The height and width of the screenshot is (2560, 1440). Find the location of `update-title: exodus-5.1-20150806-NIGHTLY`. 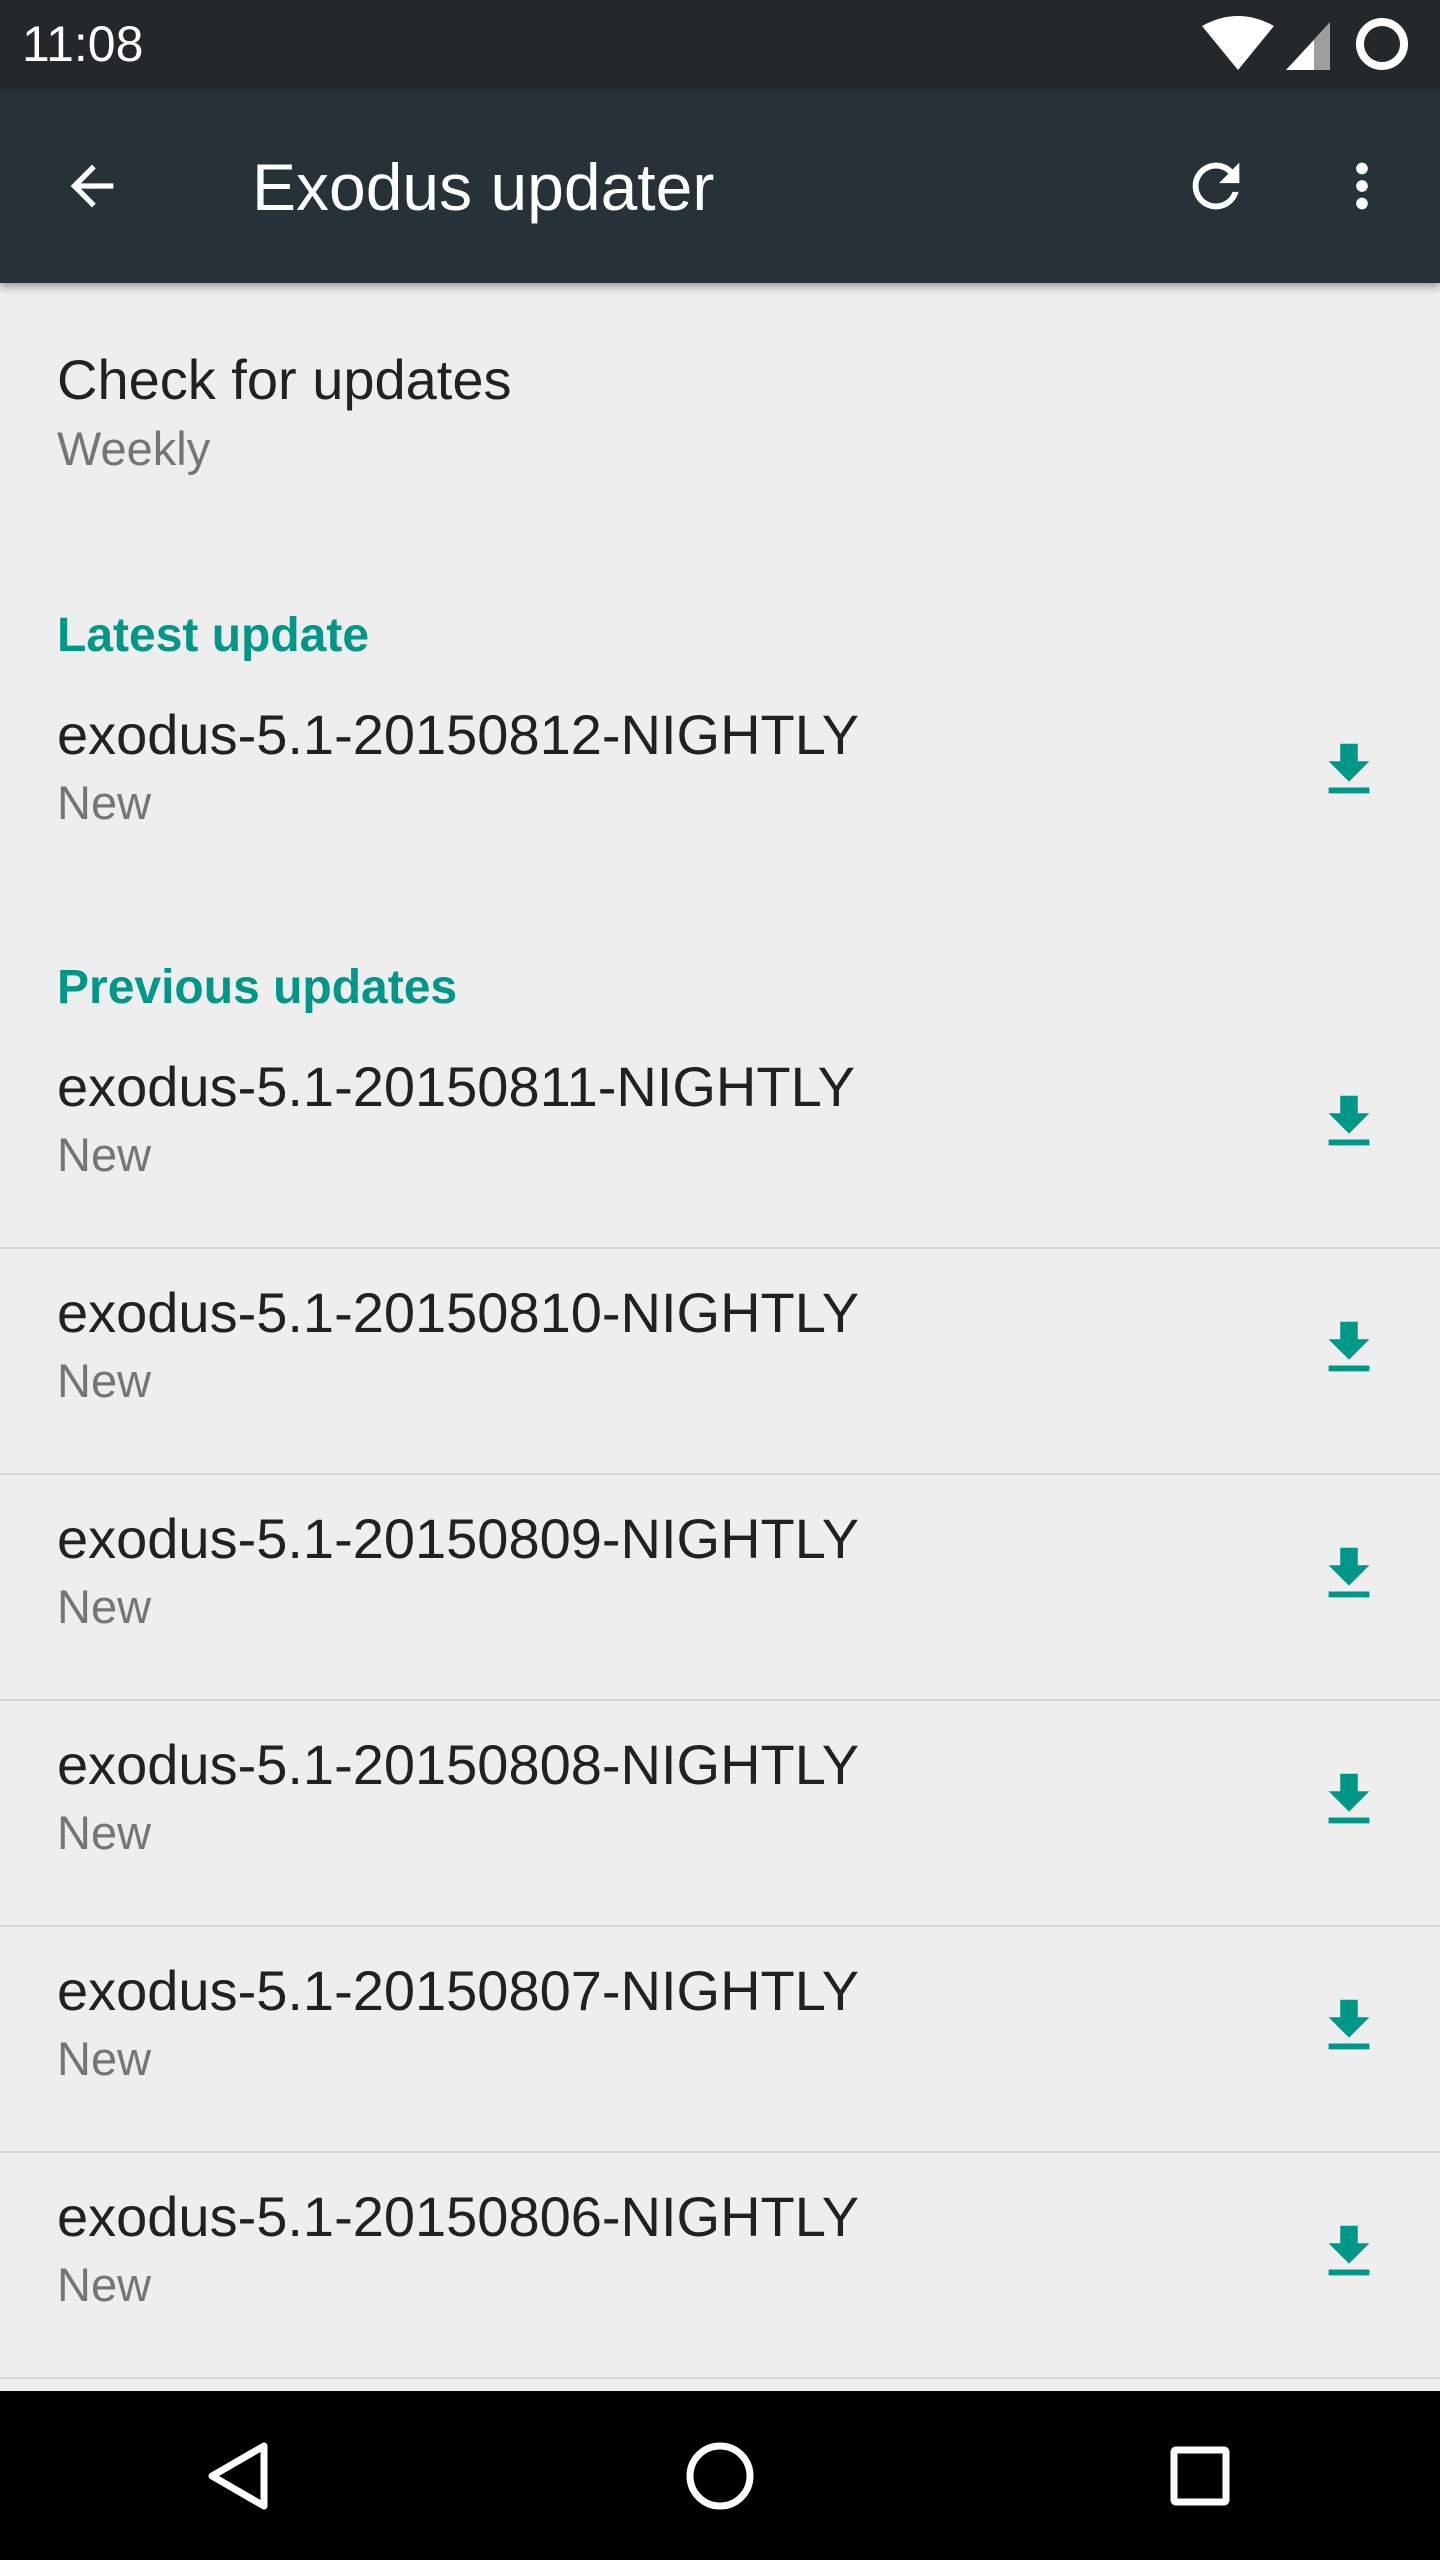

update-title: exodus-5.1-20150806-NIGHTLY is located at coordinates (458, 2216).